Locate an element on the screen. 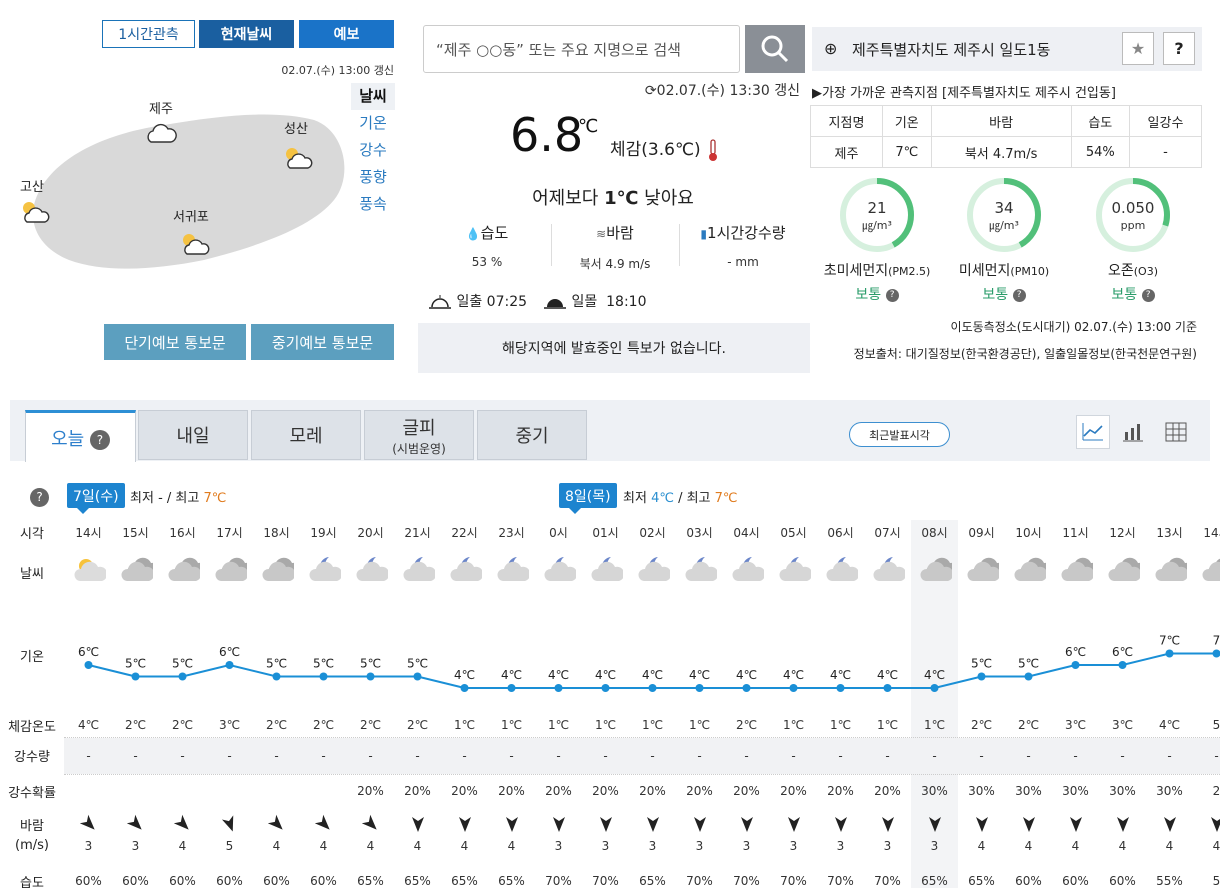 This screenshot has width=1220, height=891. feels-like-cell: 1℃ is located at coordinates (652, 725).